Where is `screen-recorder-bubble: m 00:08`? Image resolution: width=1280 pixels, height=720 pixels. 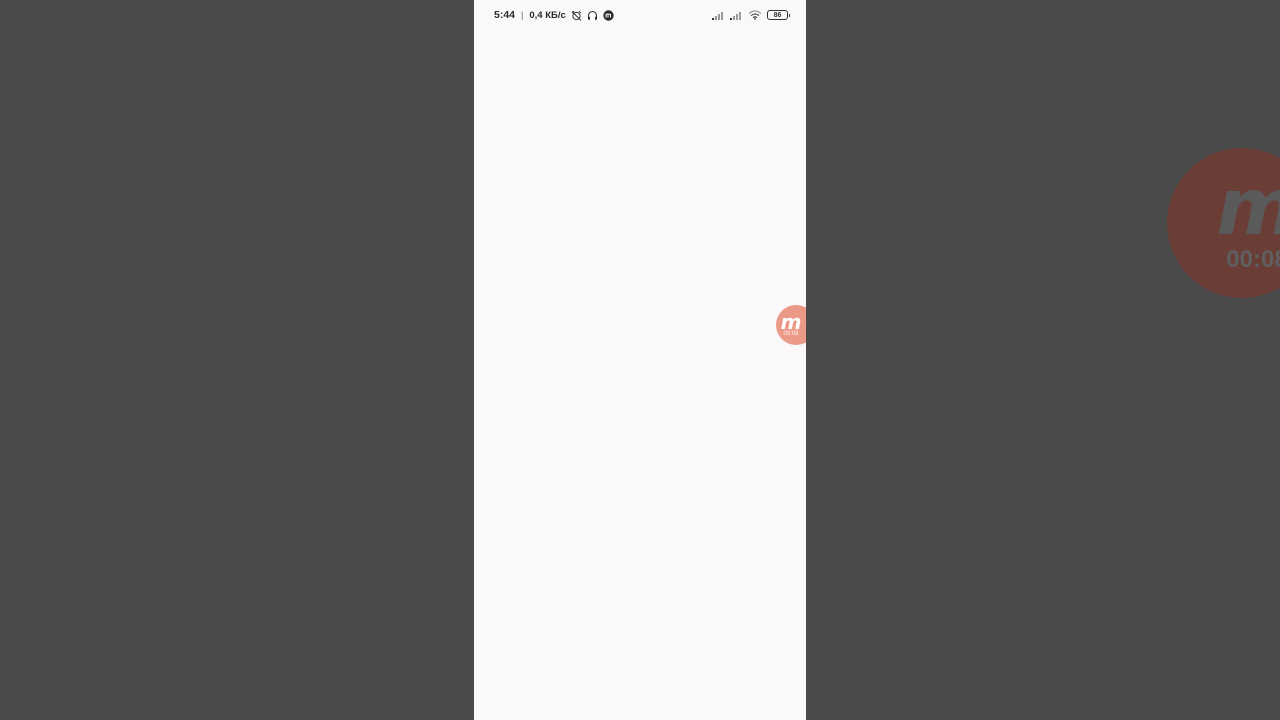 screen-recorder-bubble: m 00:08 is located at coordinates (791, 325).